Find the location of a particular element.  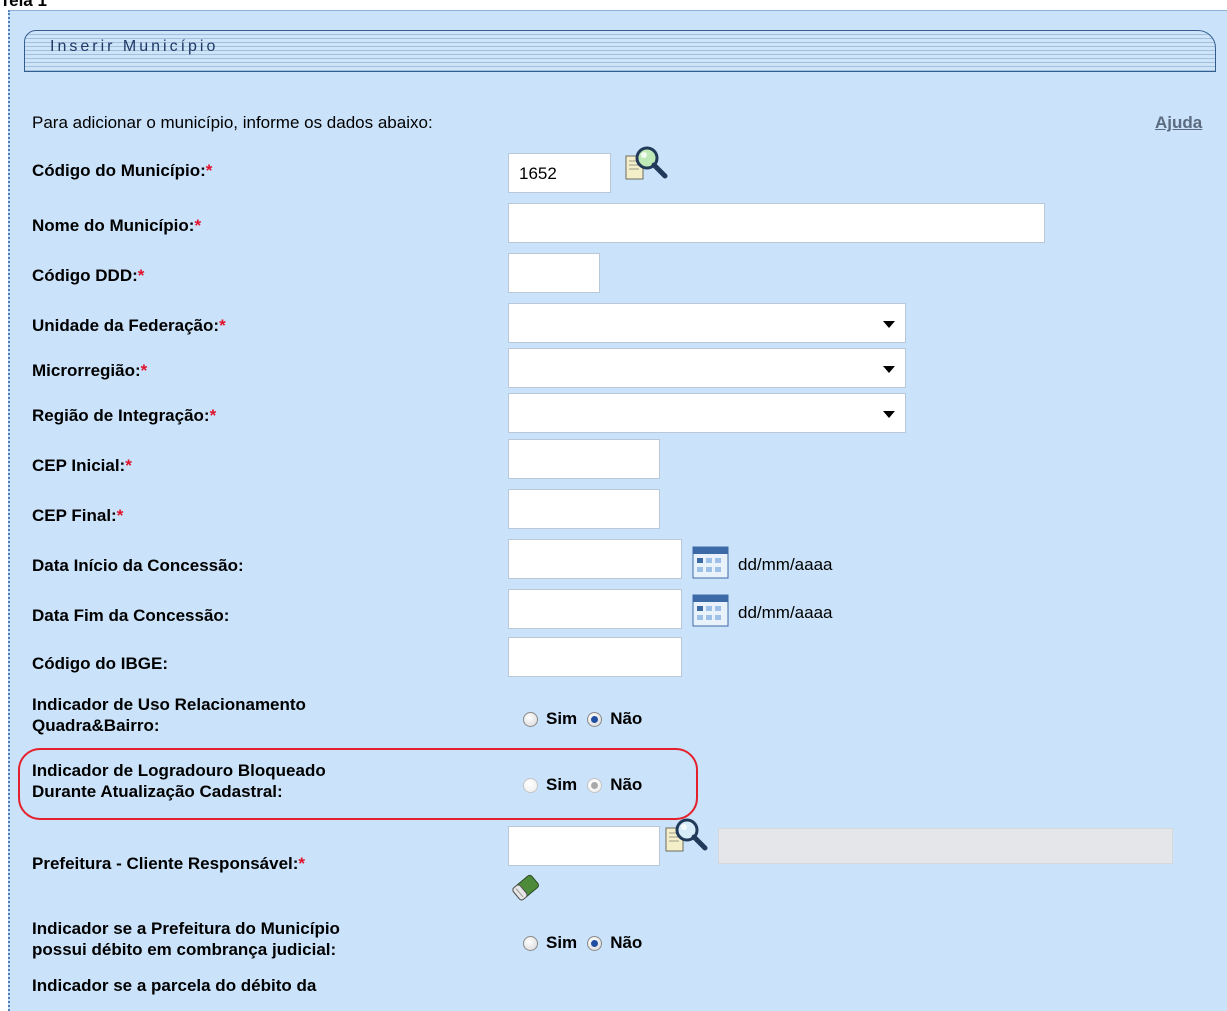

data-inicio-concessao-label: Data Início da Concessão: is located at coordinates (138, 565).